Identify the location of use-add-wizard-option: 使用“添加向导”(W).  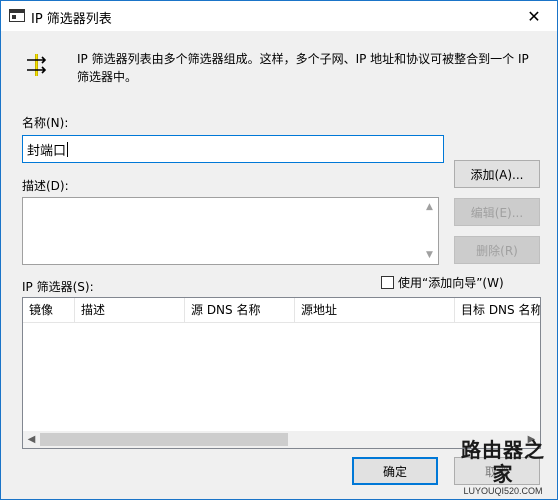
(442, 282).